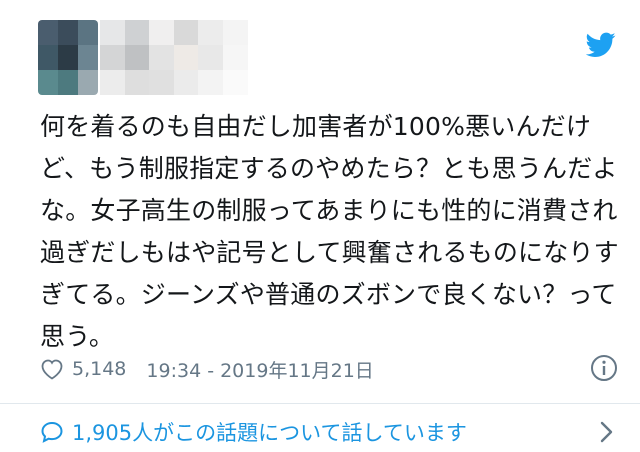  I want to click on chevron-right-icon, so click(607, 432).